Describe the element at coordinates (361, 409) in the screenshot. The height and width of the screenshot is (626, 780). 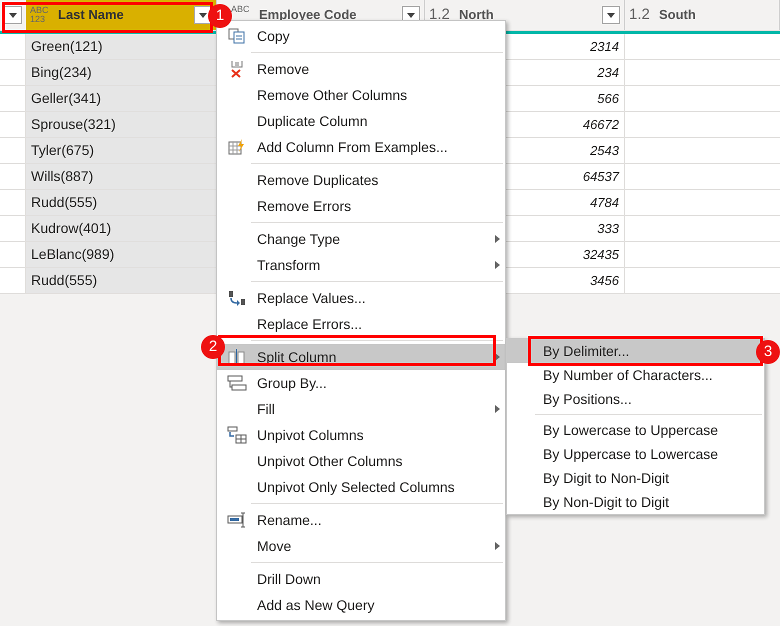
I see `menu-item: Fill` at that location.